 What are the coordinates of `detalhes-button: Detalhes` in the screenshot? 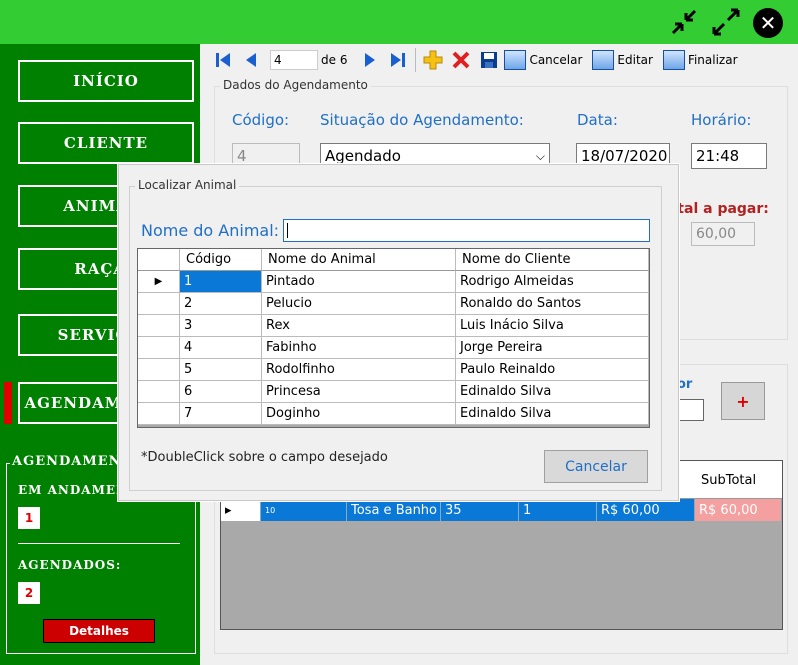 It's located at (99, 631).